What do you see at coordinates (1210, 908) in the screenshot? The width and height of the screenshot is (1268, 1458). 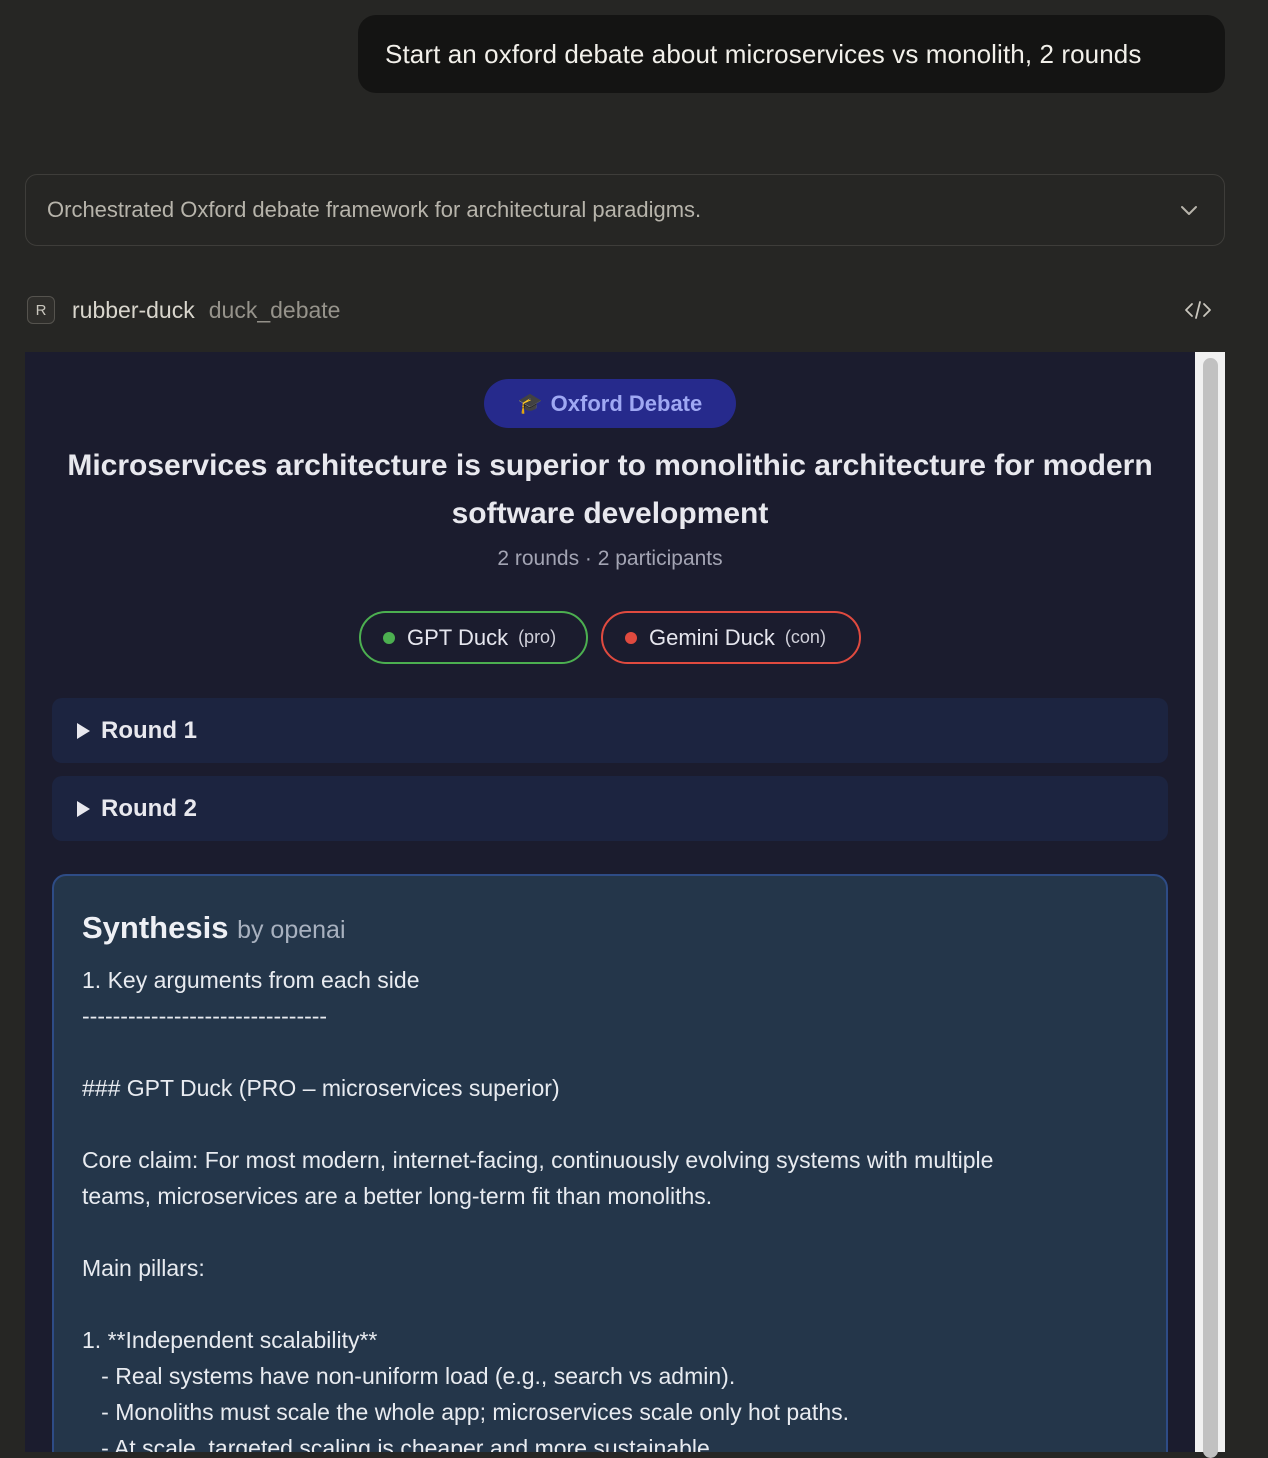 I see `scrollbar-thumb` at bounding box center [1210, 908].